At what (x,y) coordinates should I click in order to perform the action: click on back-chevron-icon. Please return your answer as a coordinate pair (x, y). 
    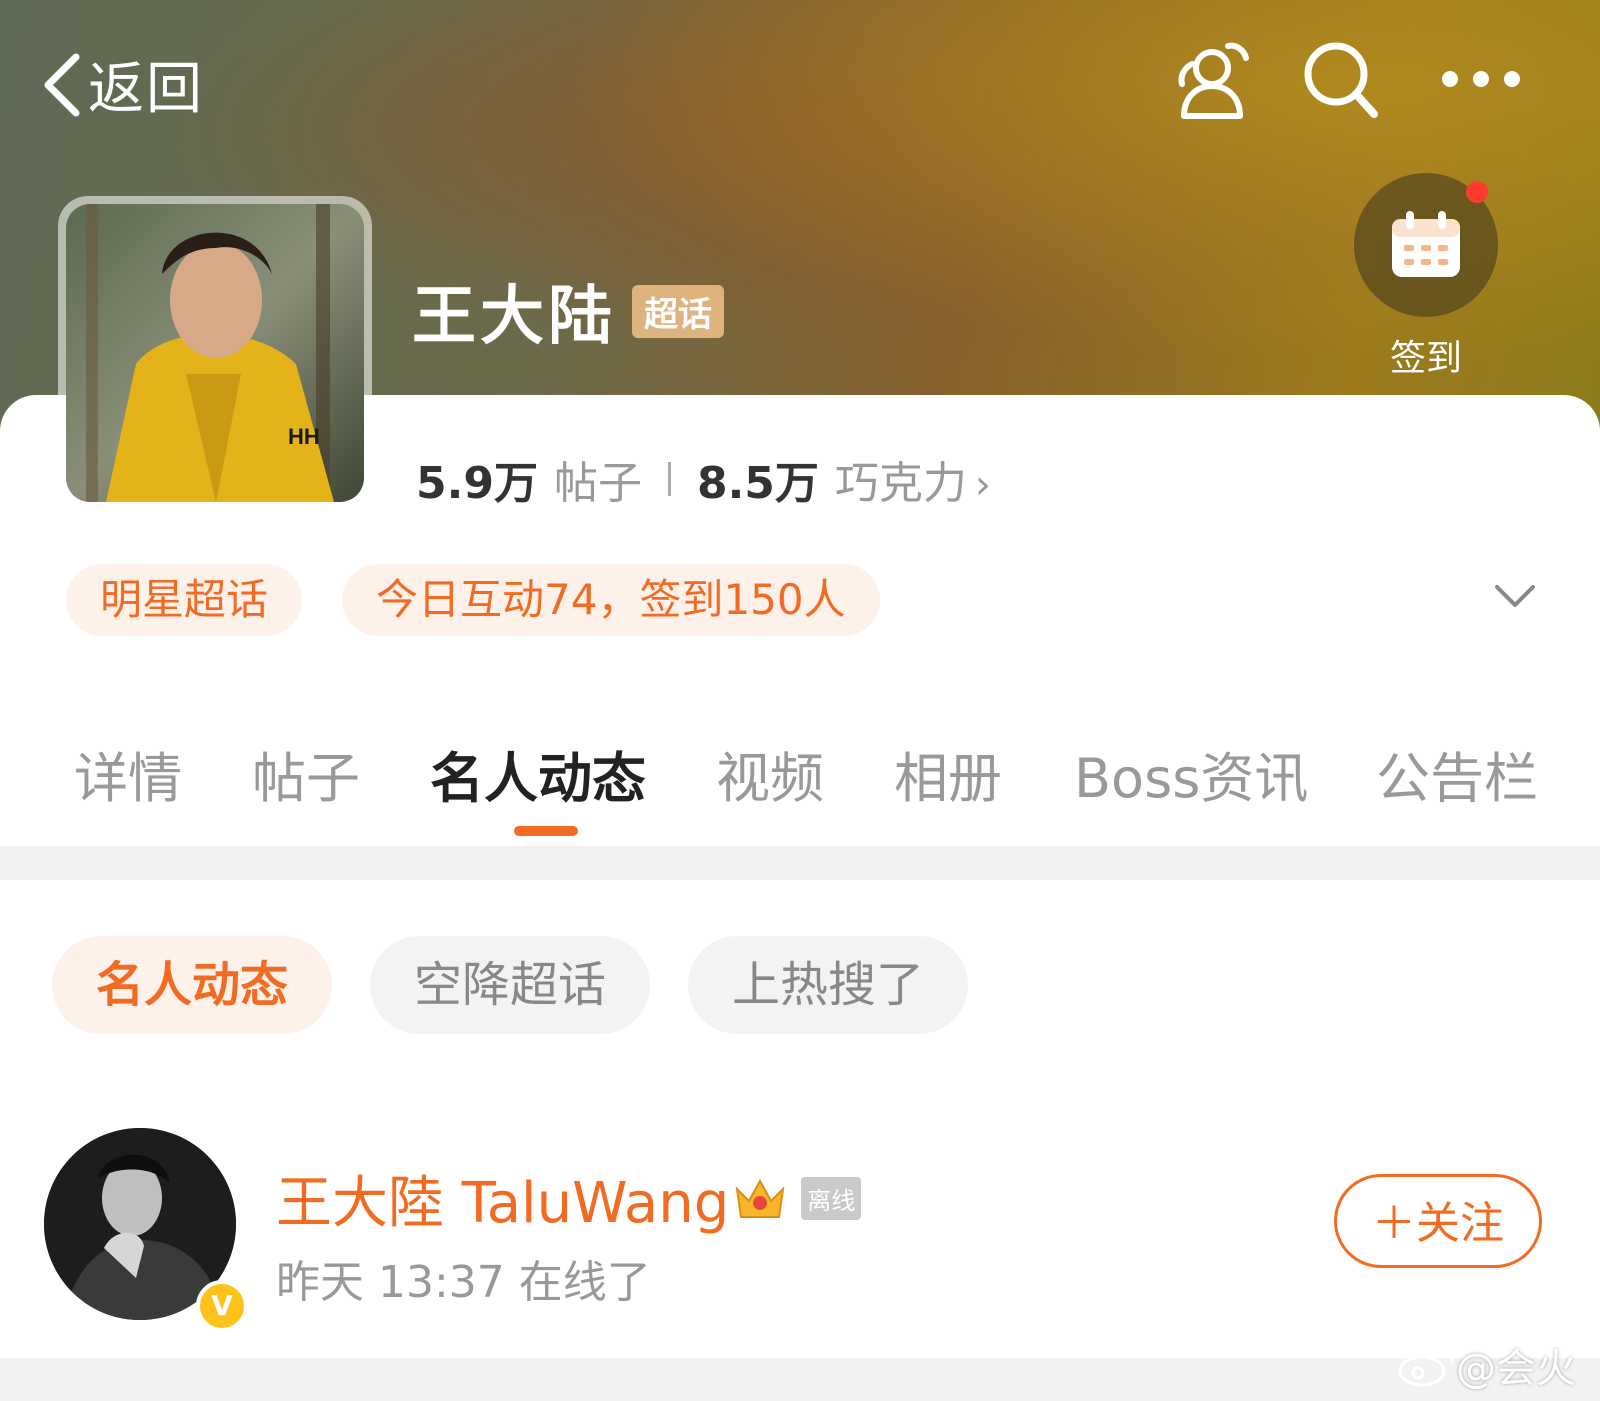
    Looking at the image, I should click on (62, 84).